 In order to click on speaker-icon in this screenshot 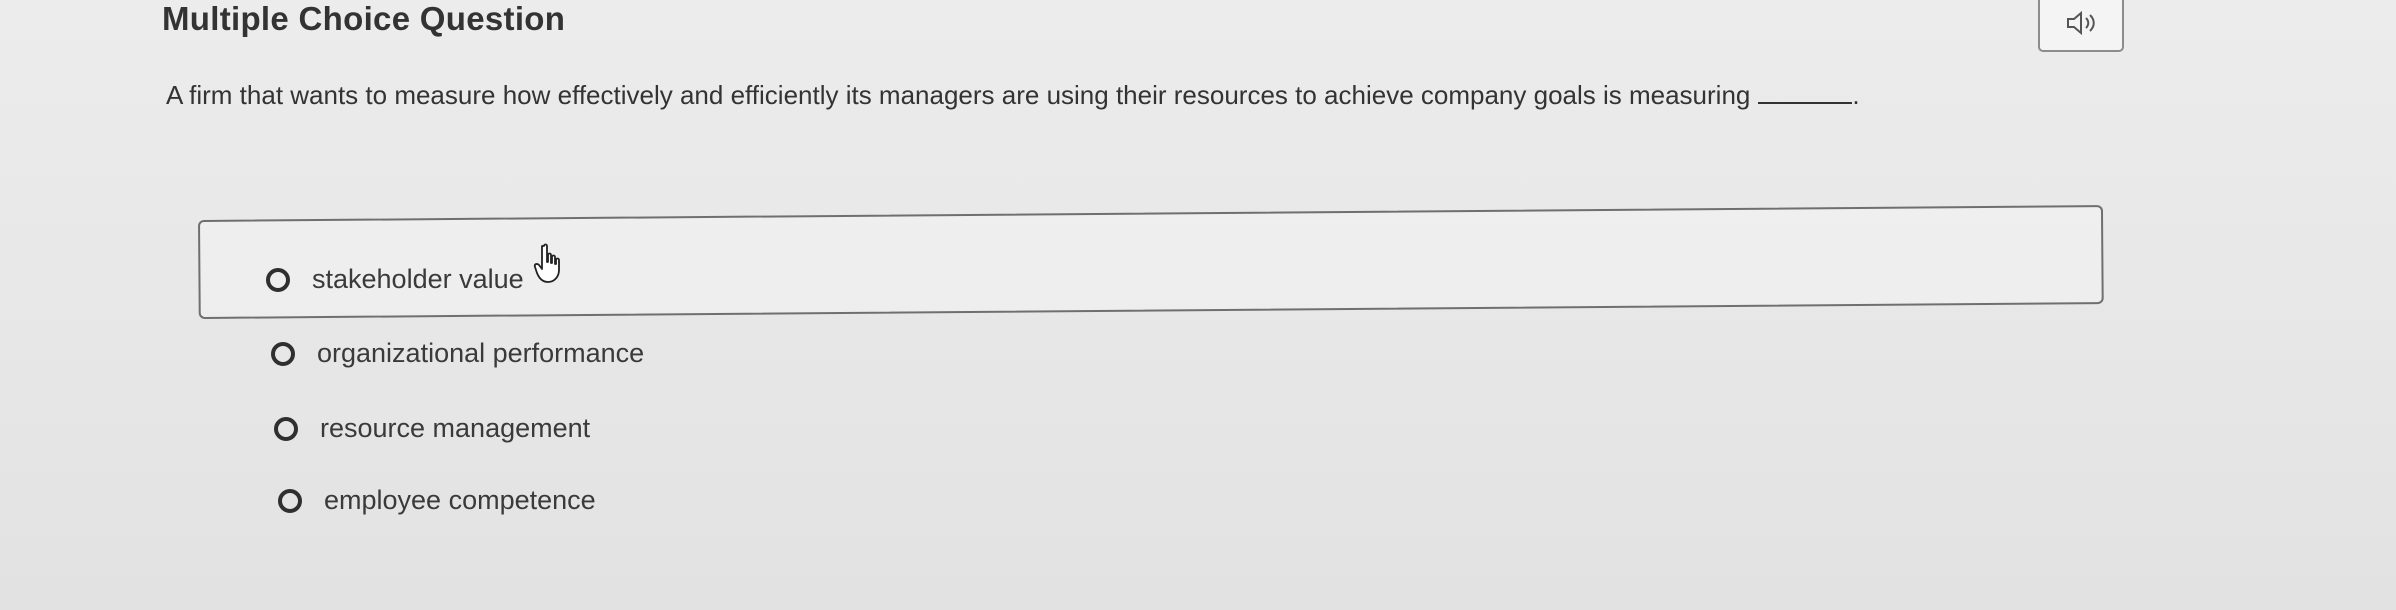, I will do `click(2081, 21)`.